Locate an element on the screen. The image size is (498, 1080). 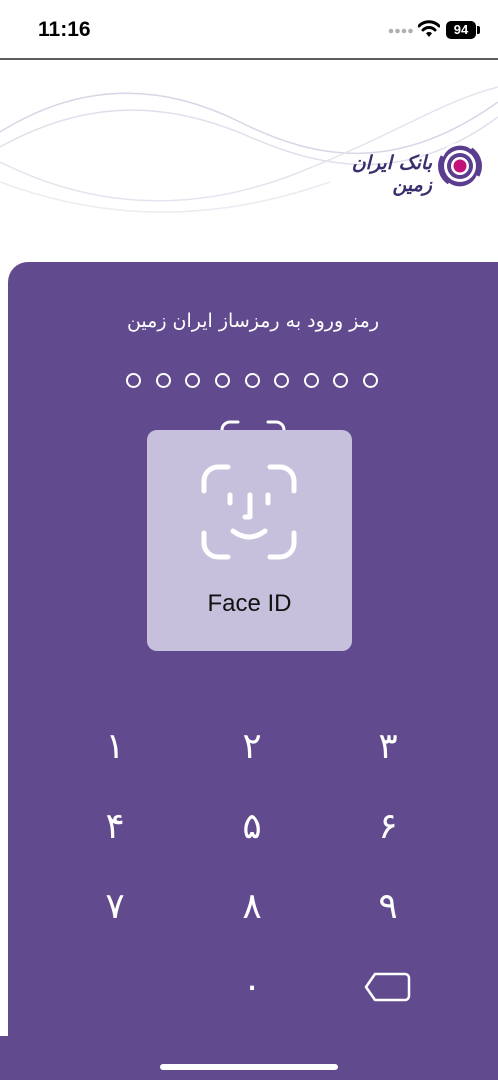
faceid-icon is located at coordinates (249, 512).